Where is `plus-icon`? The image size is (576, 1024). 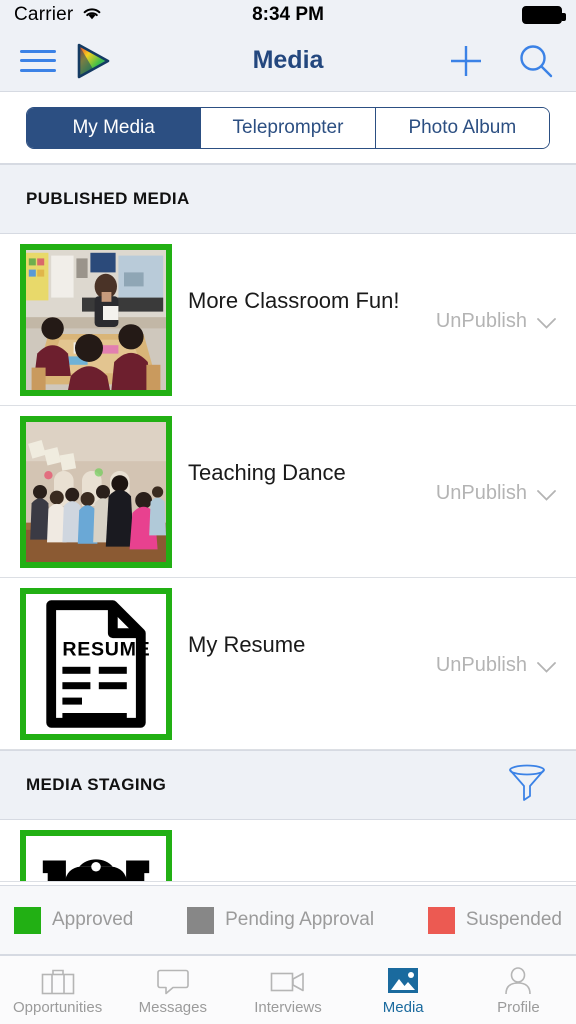 plus-icon is located at coordinates (466, 61).